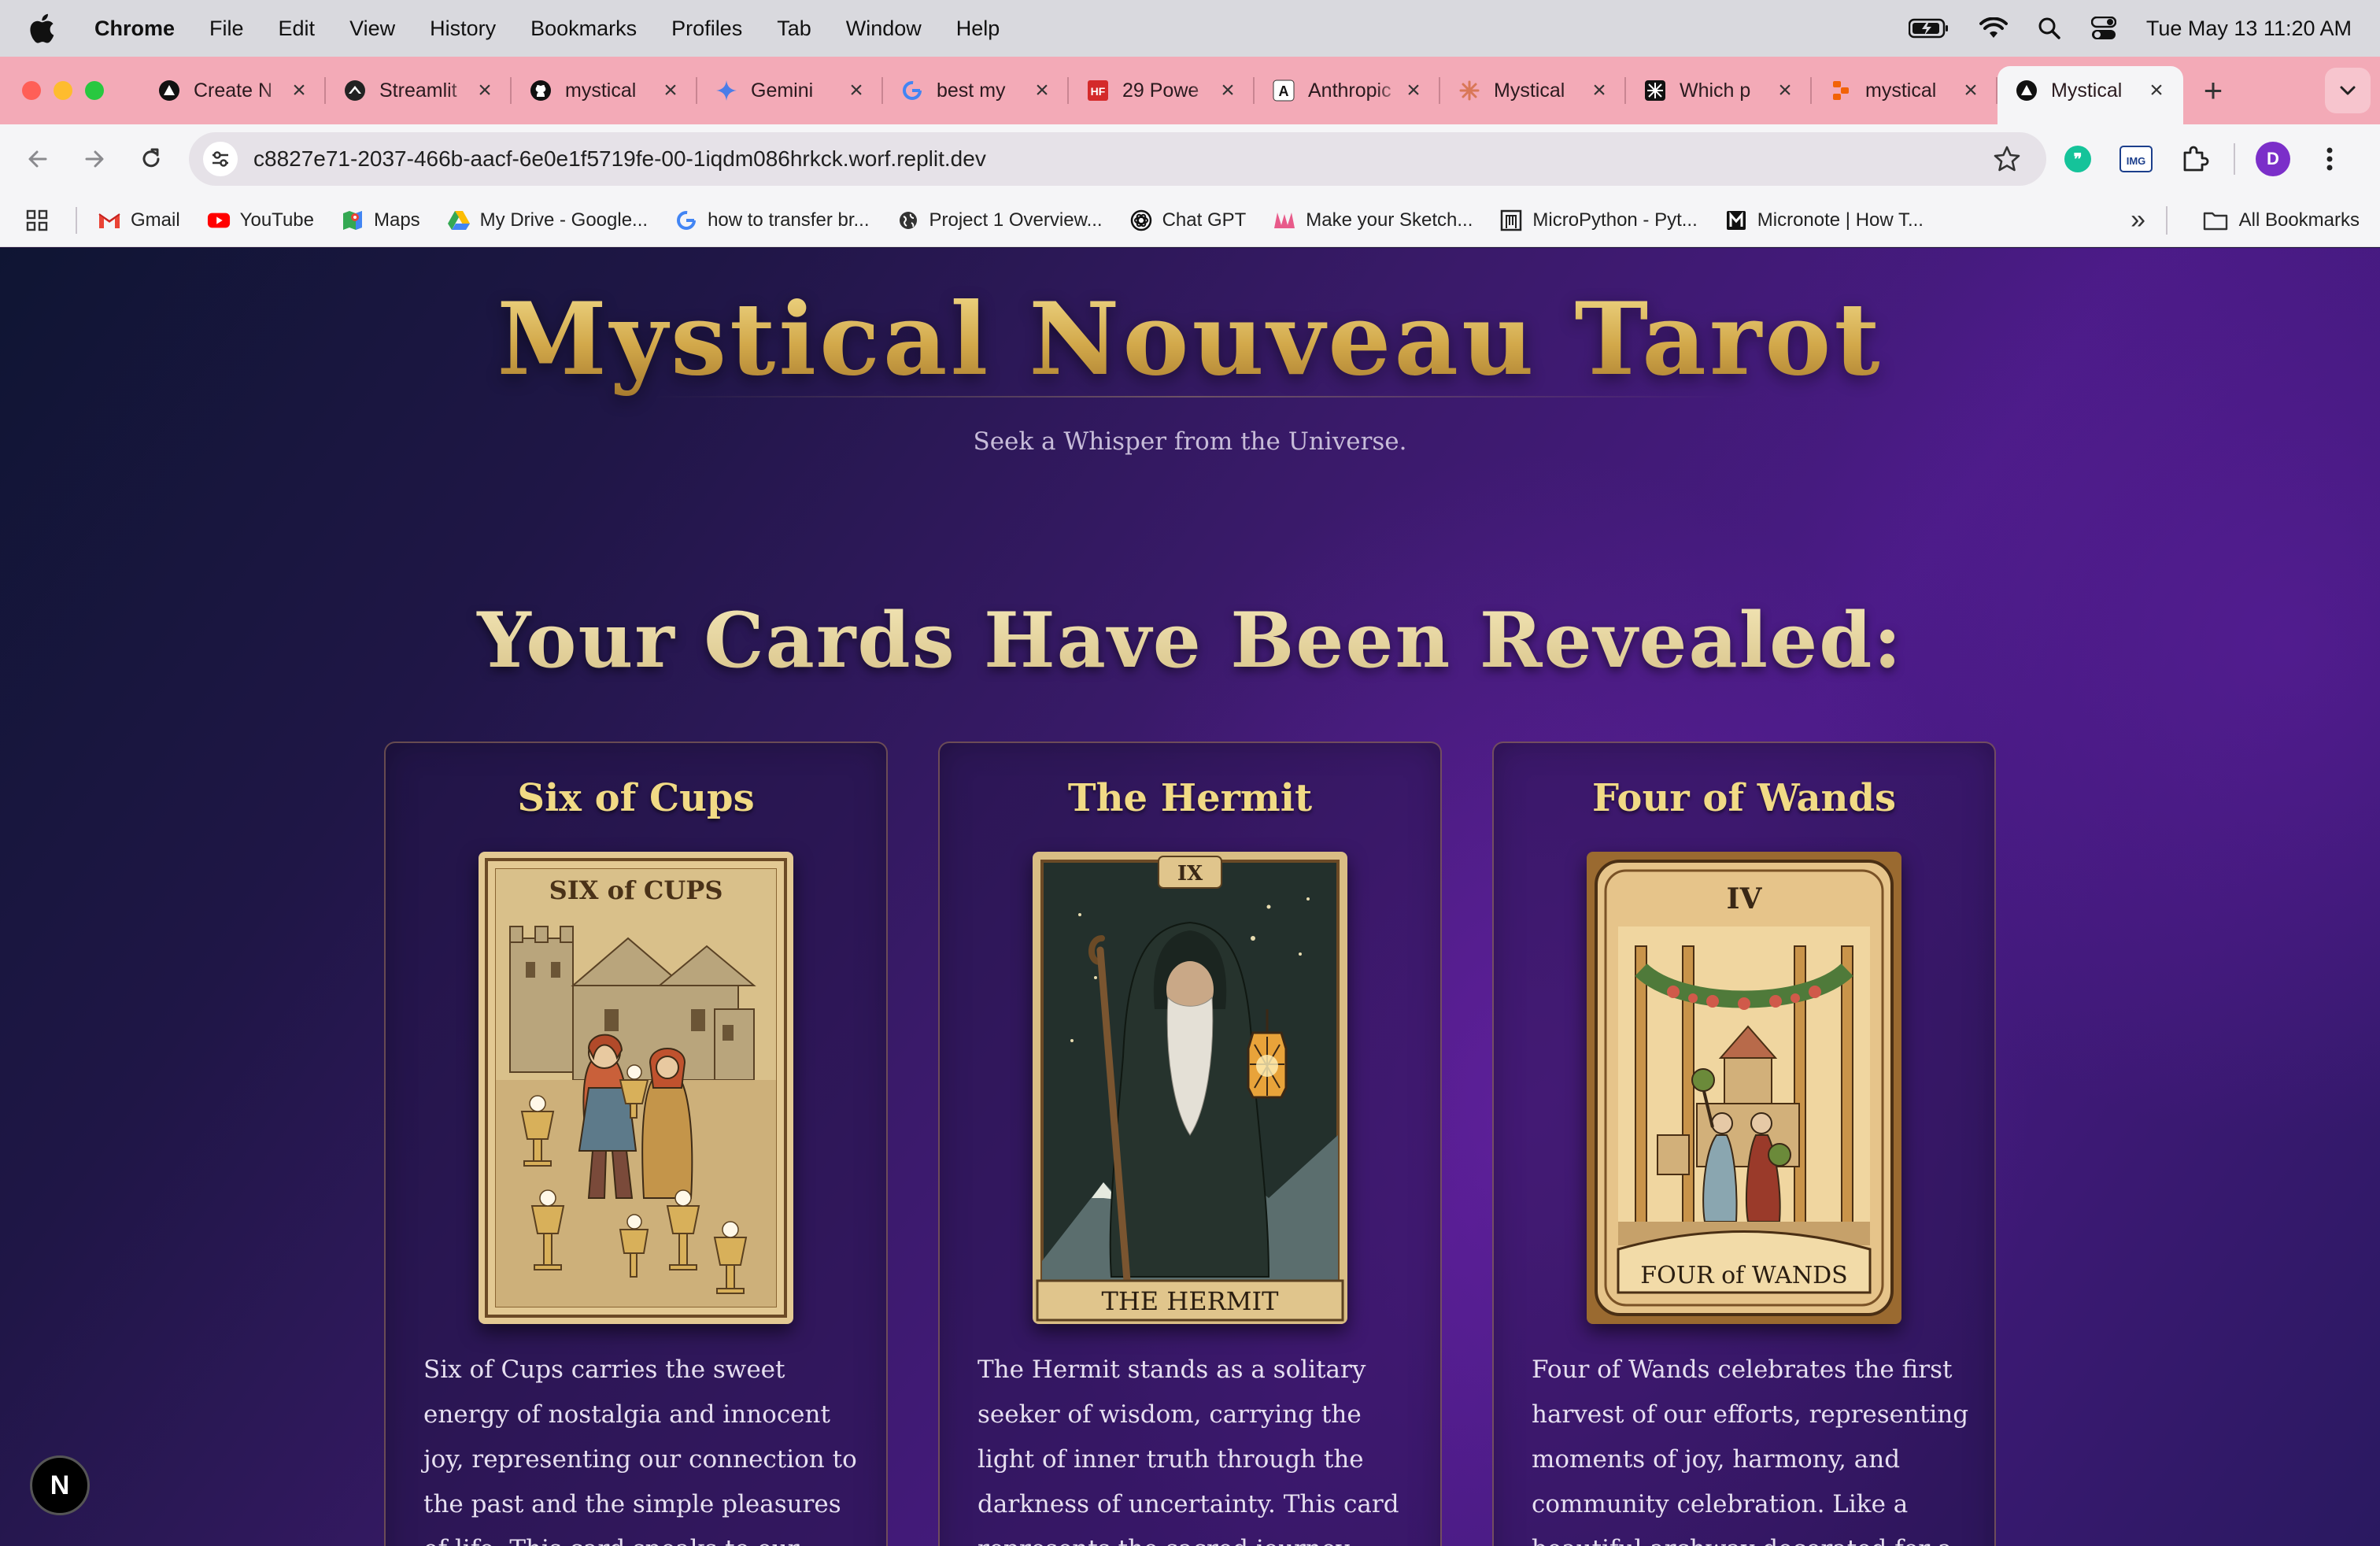 The height and width of the screenshot is (1546, 2380). What do you see at coordinates (2138, 220) in the screenshot?
I see `more-bookmarks-chevron-icon: »` at bounding box center [2138, 220].